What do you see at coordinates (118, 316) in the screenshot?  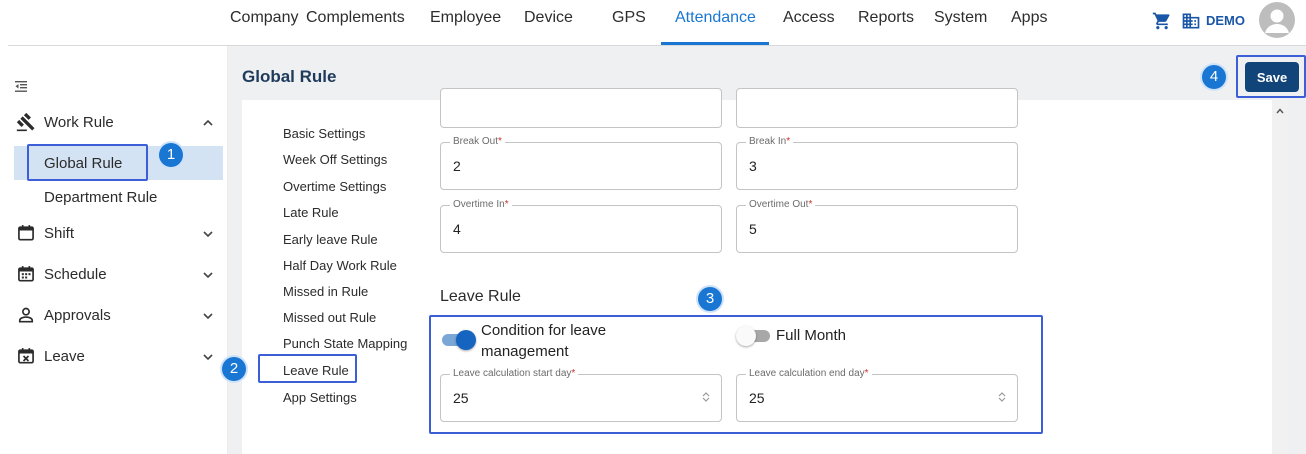 I see `sidebar-item-approvals: Approvals` at bounding box center [118, 316].